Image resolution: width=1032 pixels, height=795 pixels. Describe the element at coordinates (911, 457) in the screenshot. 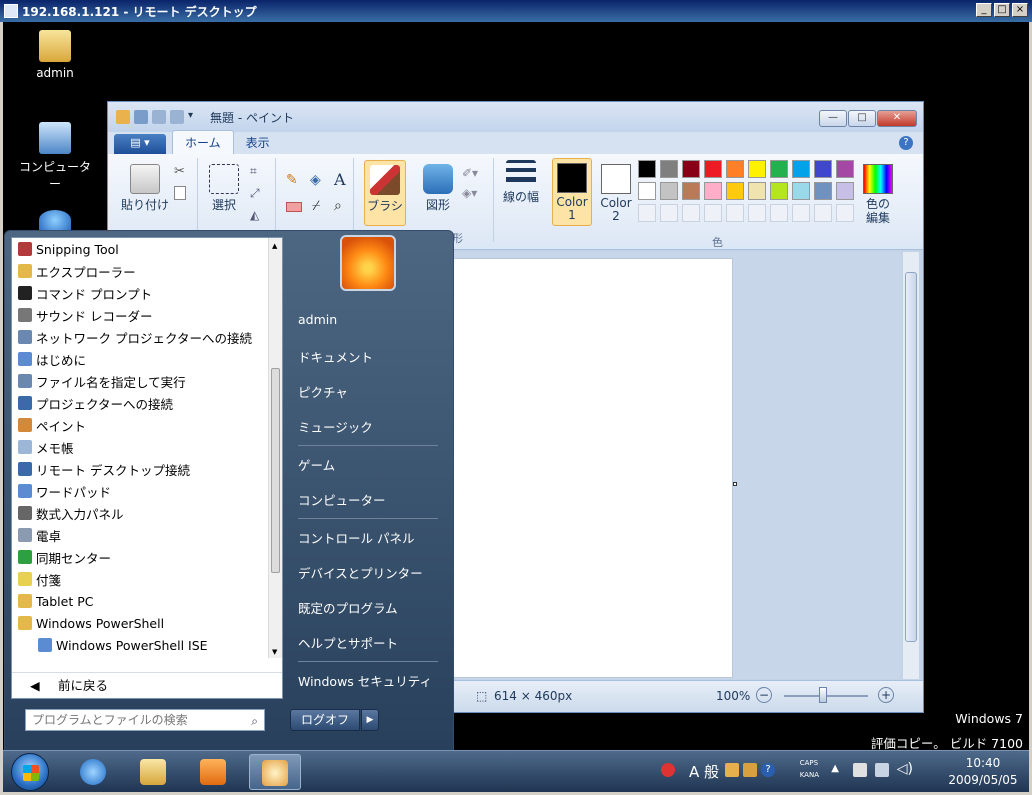

I see `scrollbar-thumb` at that location.